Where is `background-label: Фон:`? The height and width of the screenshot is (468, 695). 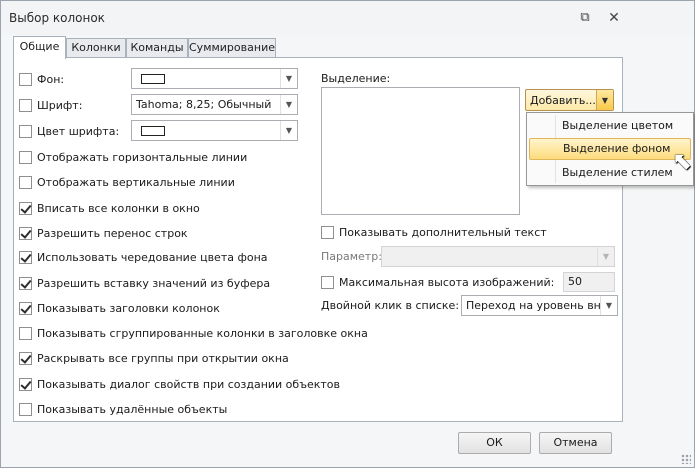 background-label: Фон: is located at coordinates (51, 79).